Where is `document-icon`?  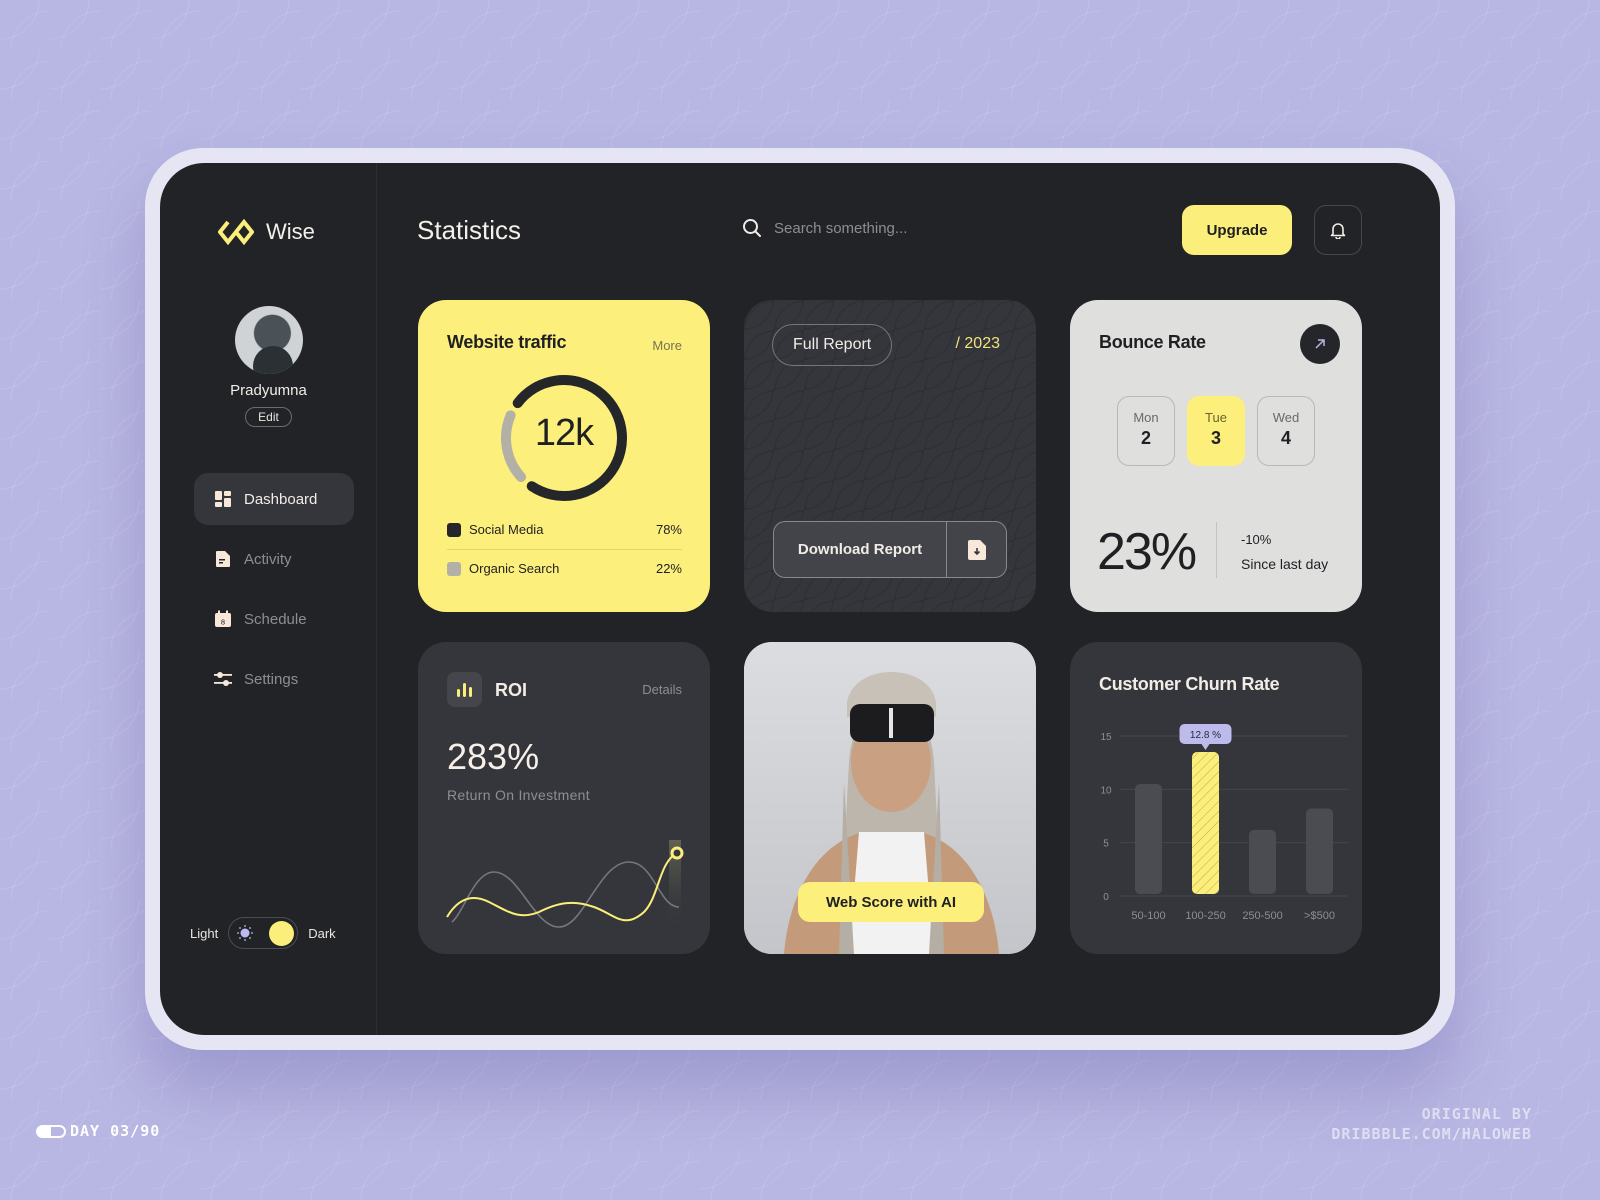
document-icon is located at coordinates (223, 559).